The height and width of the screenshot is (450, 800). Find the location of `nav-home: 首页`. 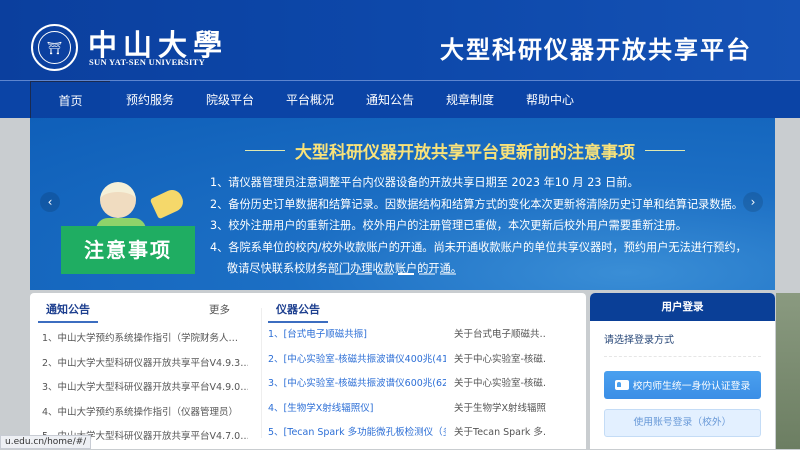

nav-home: 首页 is located at coordinates (70, 99).